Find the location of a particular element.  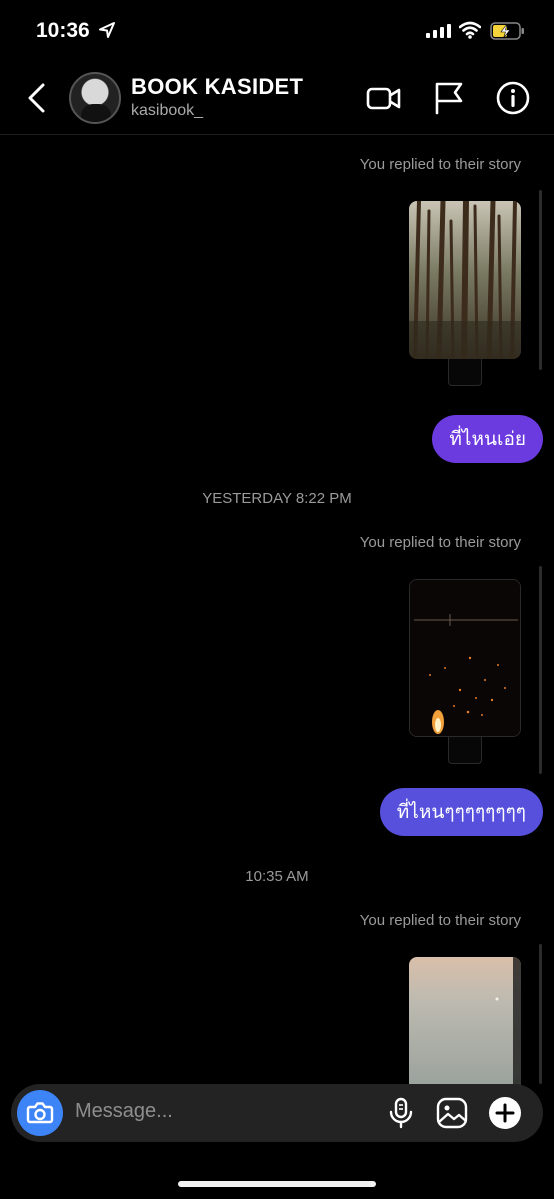

message-bubble: ที่ไหนๆๆๆๆๆๆๆๆ is located at coordinates (461, 812).